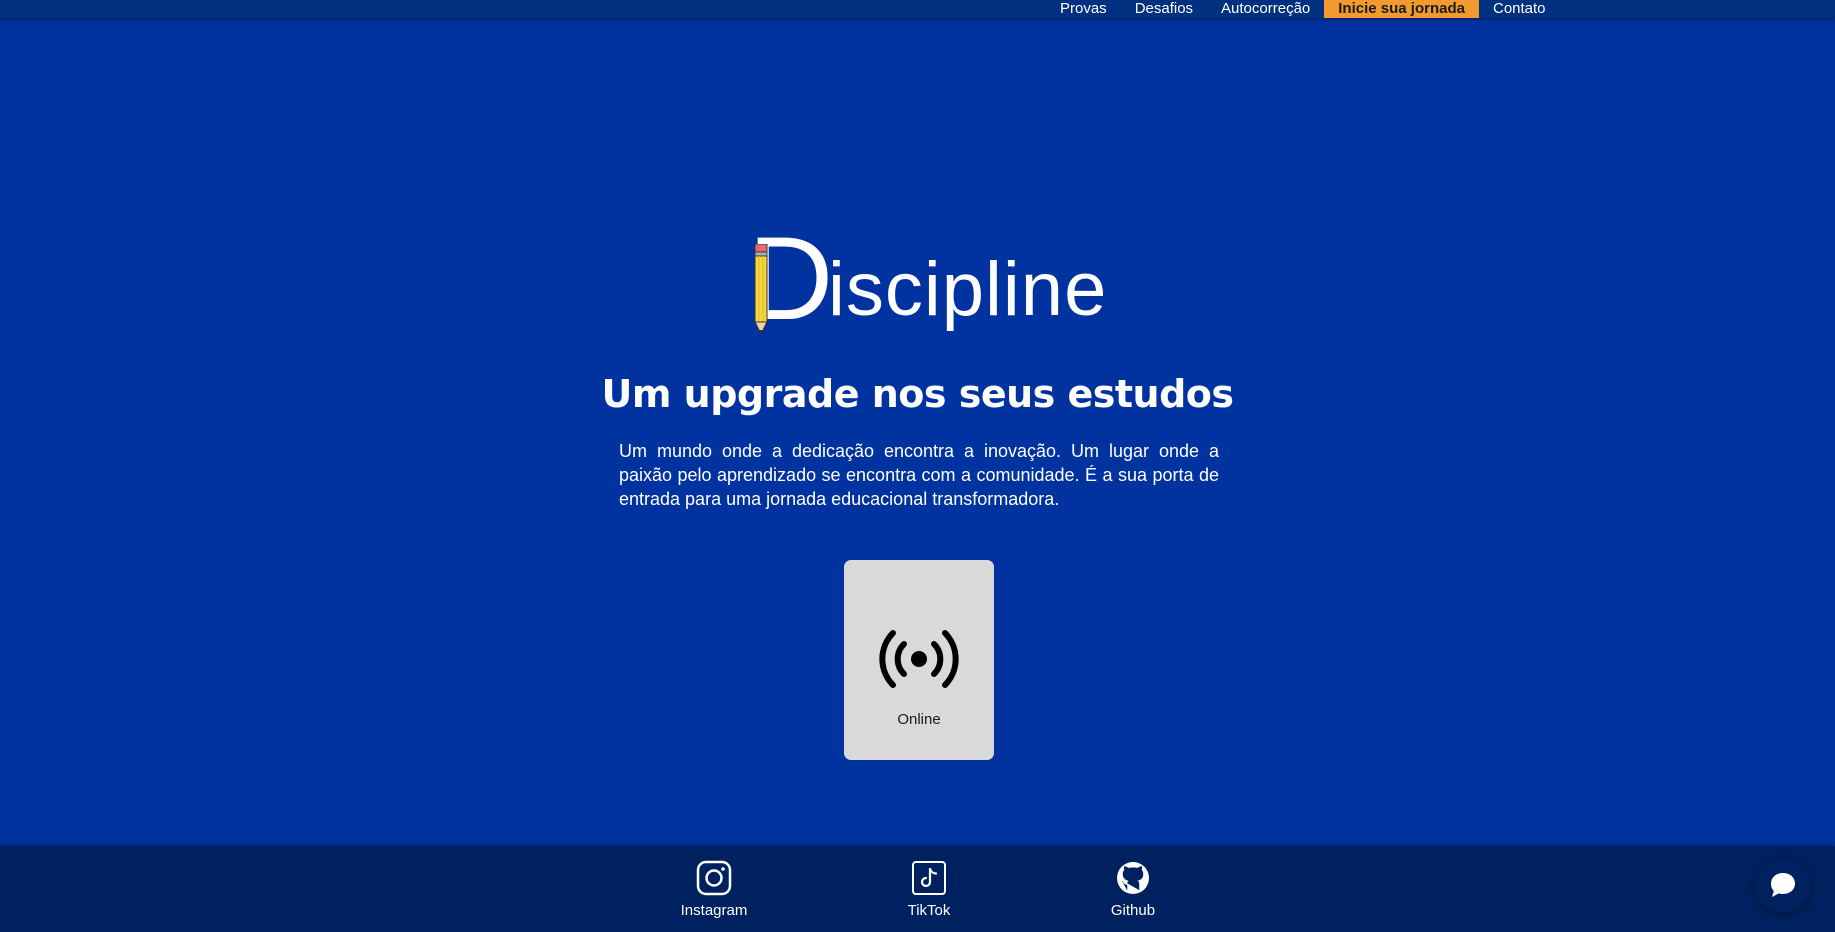  What do you see at coordinates (1133, 878) in the screenshot?
I see `github-icon` at bounding box center [1133, 878].